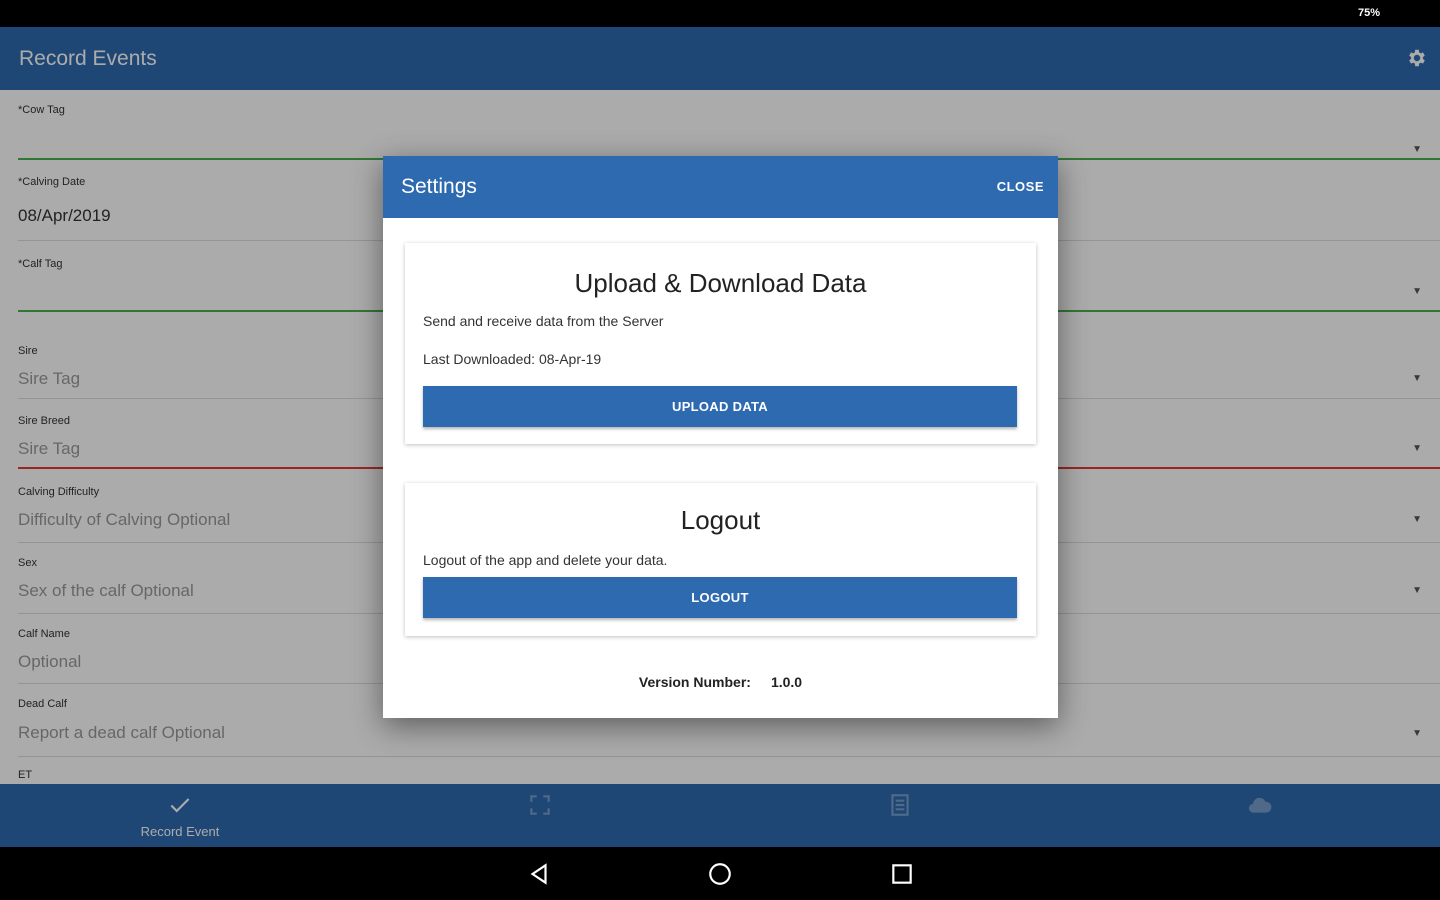 The width and height of the screenshot is (1440, 900). I want to click on close-button: CLOSE, so click(1020, 186).